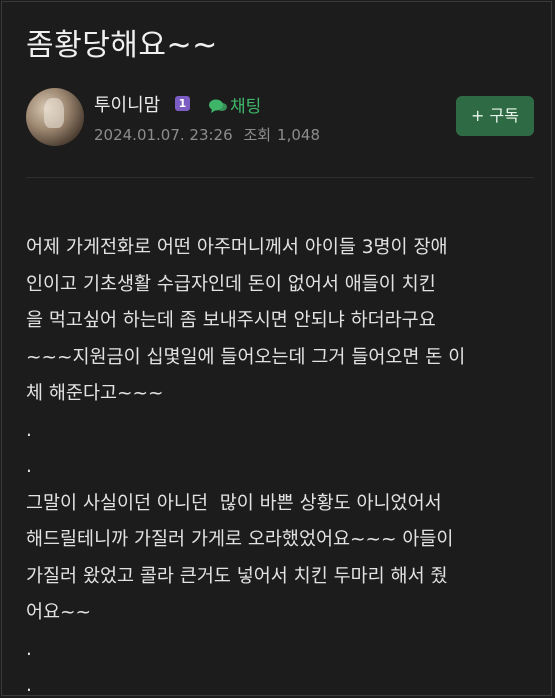 Image resolution: width=555 pixels, height=698 pixels. I want to click on body-line: 어제 가게전화로 어떤 아주머니께서 아이들 3명이 장애, so click(237, 247).